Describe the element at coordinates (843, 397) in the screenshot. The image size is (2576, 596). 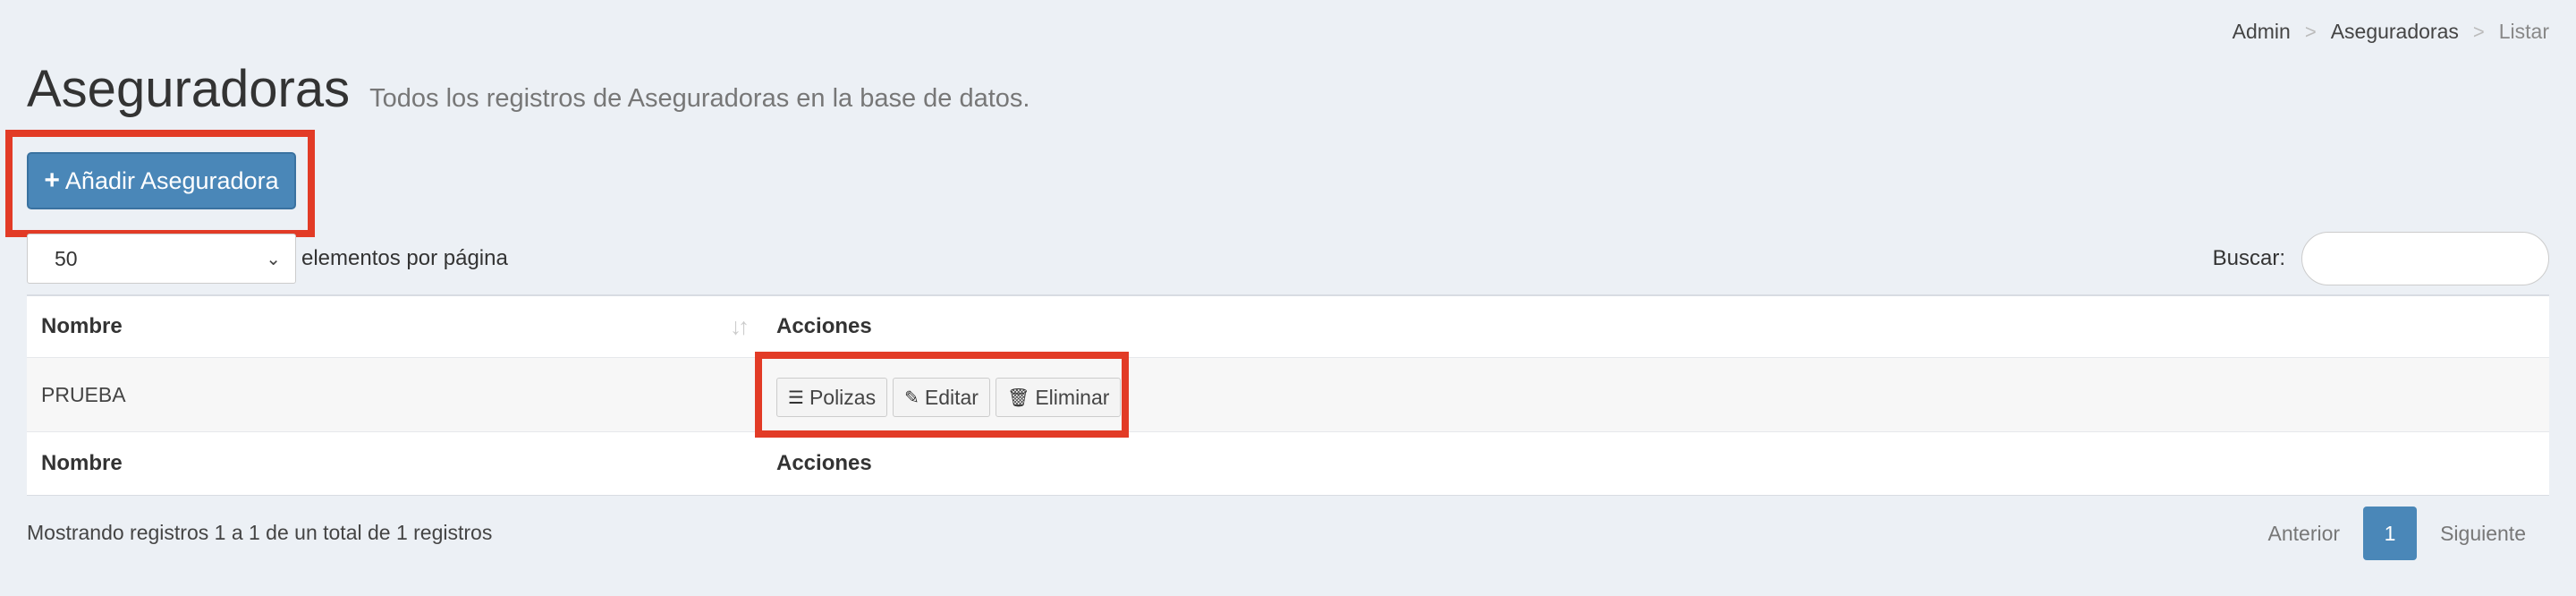
I see `polizas-label: Polizas` at that location.